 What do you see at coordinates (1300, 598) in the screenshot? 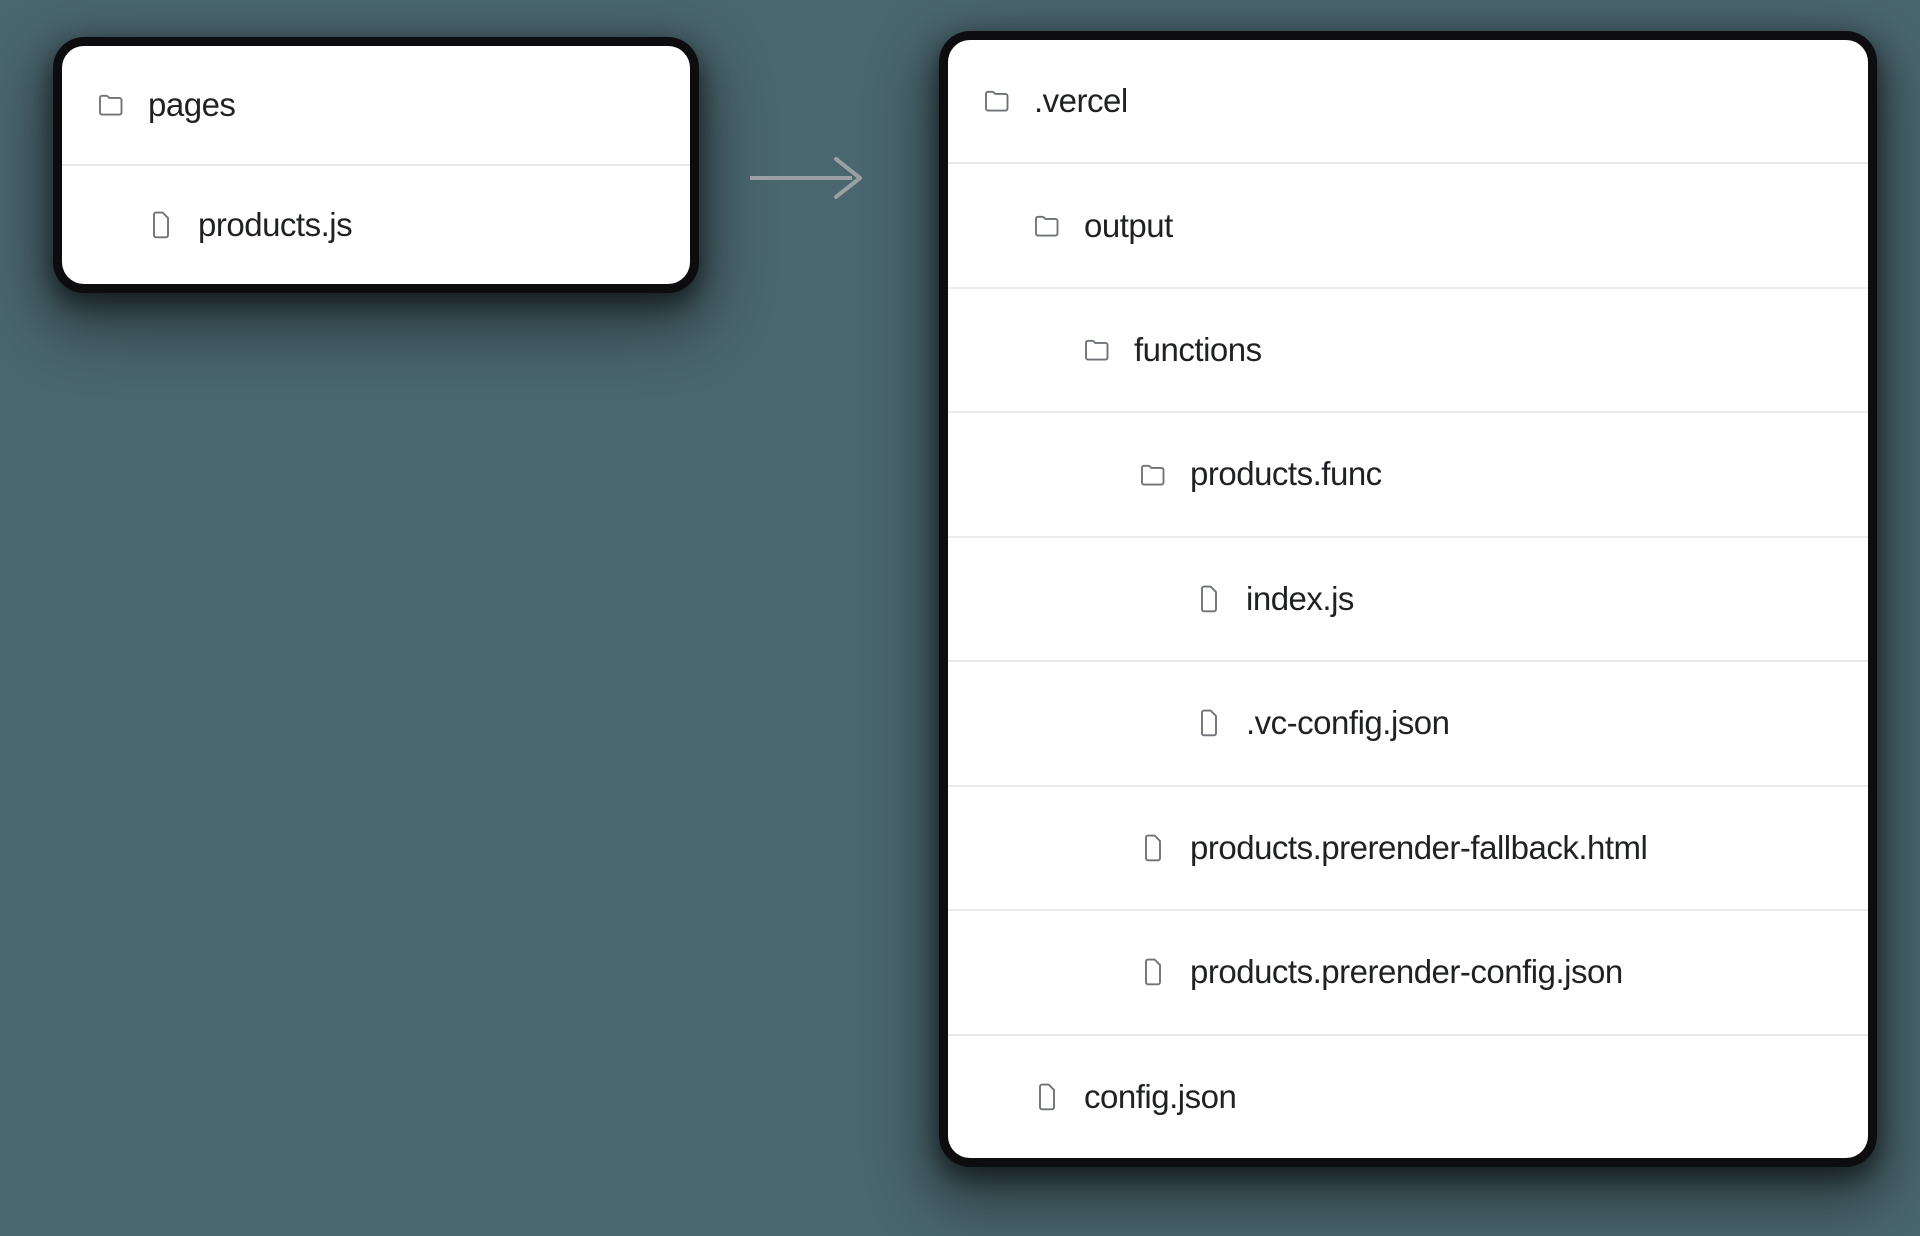
I see `tree-row-label: index.js` at bounding box center [1300, 598].